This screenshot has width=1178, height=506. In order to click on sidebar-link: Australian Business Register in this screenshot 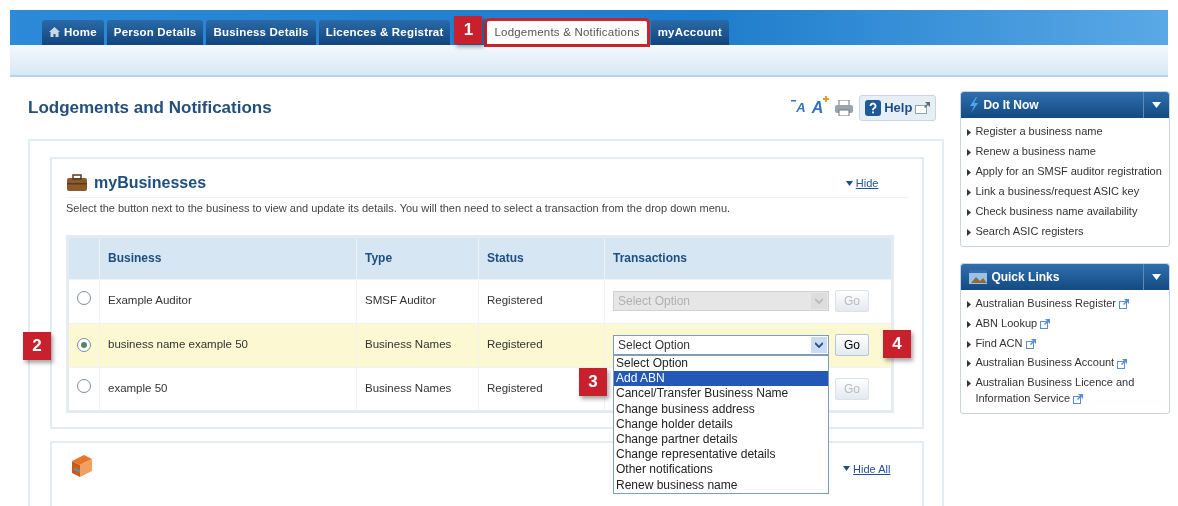, I will do `click(1052, 303)`.